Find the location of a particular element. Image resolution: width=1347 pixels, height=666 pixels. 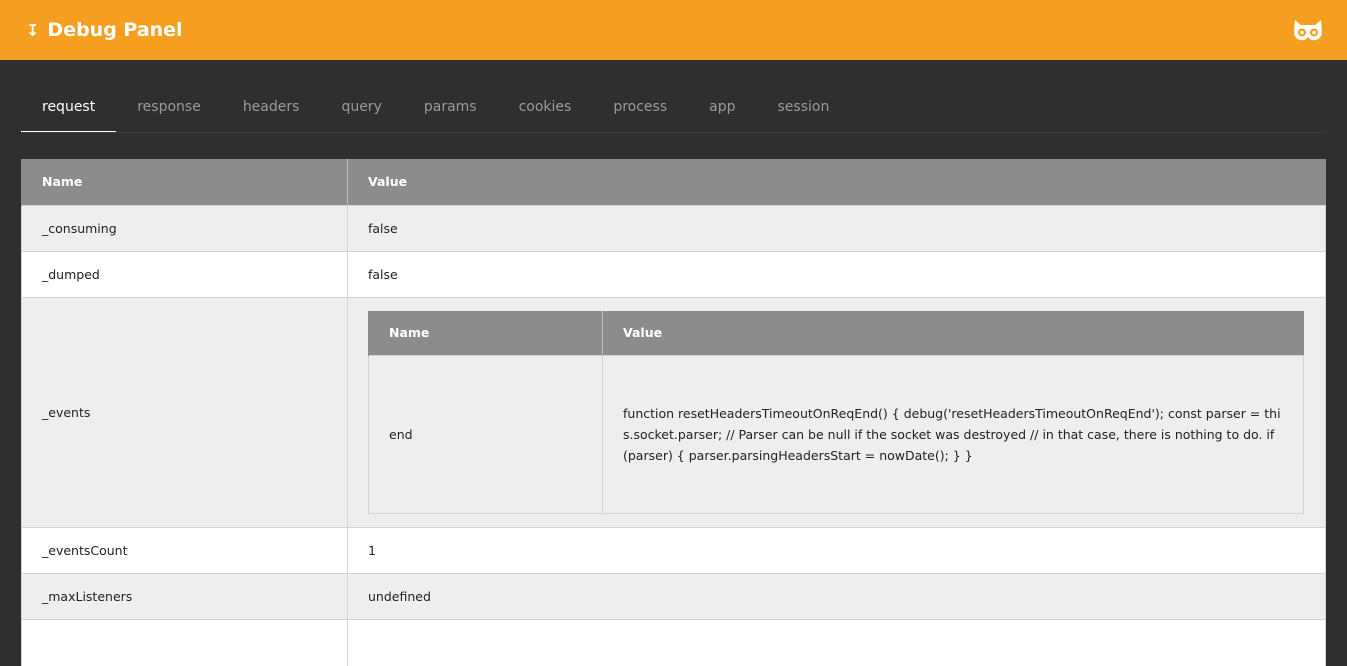

row-name-cell: _dumped is located at coordinates (184, 273).